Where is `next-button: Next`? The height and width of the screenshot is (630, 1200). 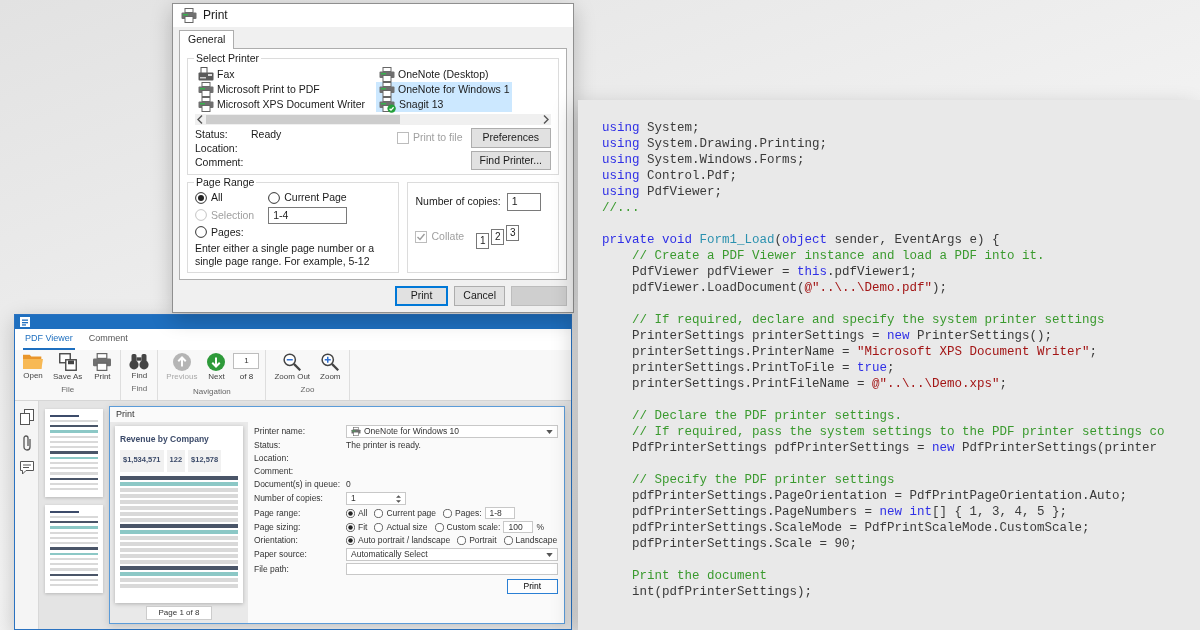 next-button: Next is located at coordinates (216, 367).